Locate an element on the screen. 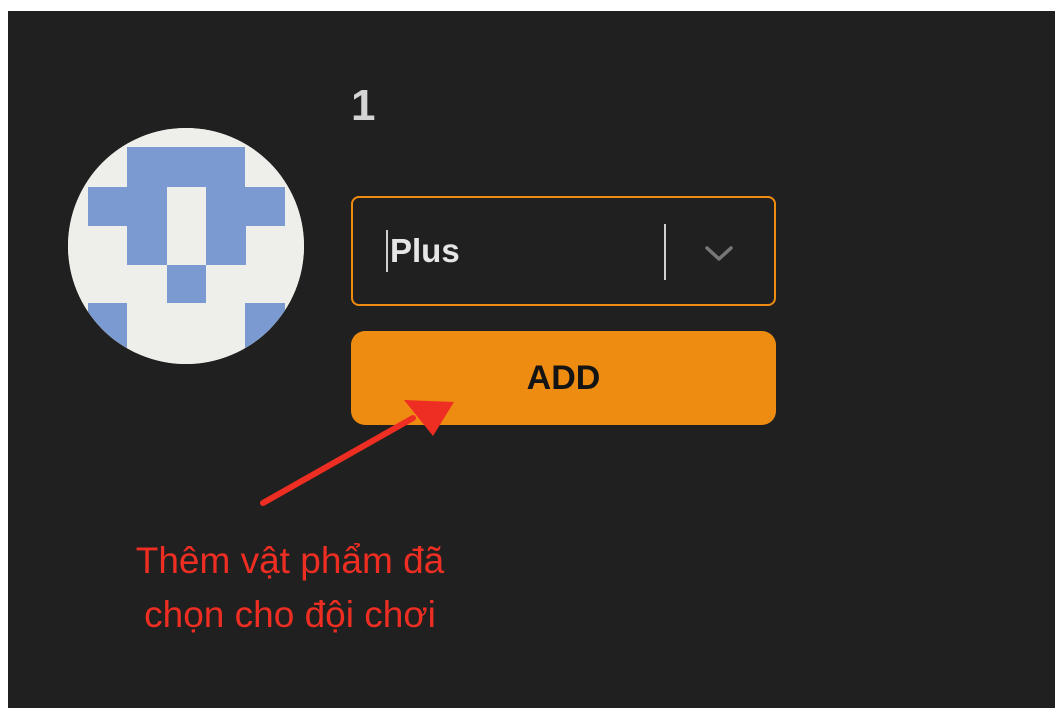 The width and height of the screenshot is (1055, 708). add-button: ADD is located at coordinates (563, 378).